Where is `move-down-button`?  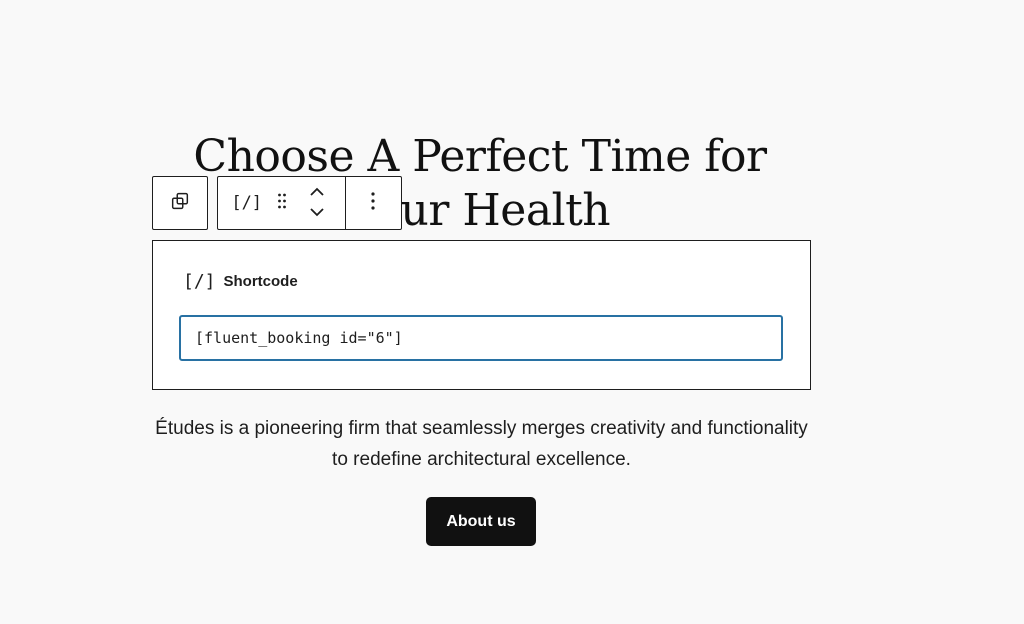 move-down-button is located at coordinates (317, 213).